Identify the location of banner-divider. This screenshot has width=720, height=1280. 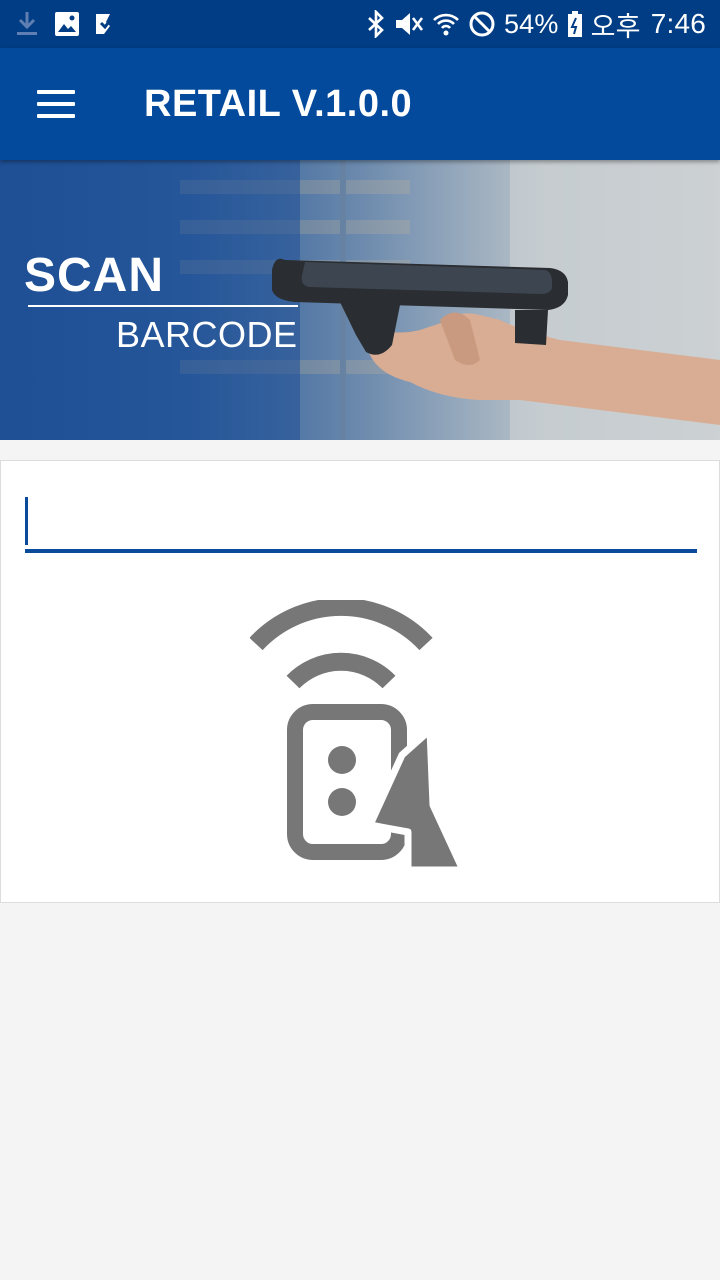
(163, 306).